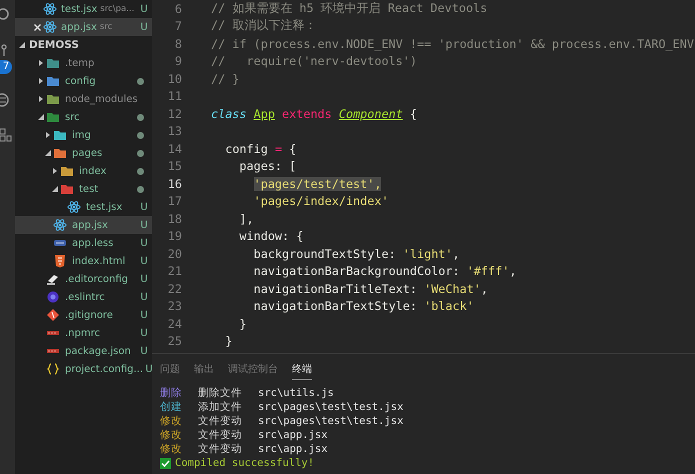 The image size is (695, 474). I want to click on file-name: .gitignore, so click(89, 315).